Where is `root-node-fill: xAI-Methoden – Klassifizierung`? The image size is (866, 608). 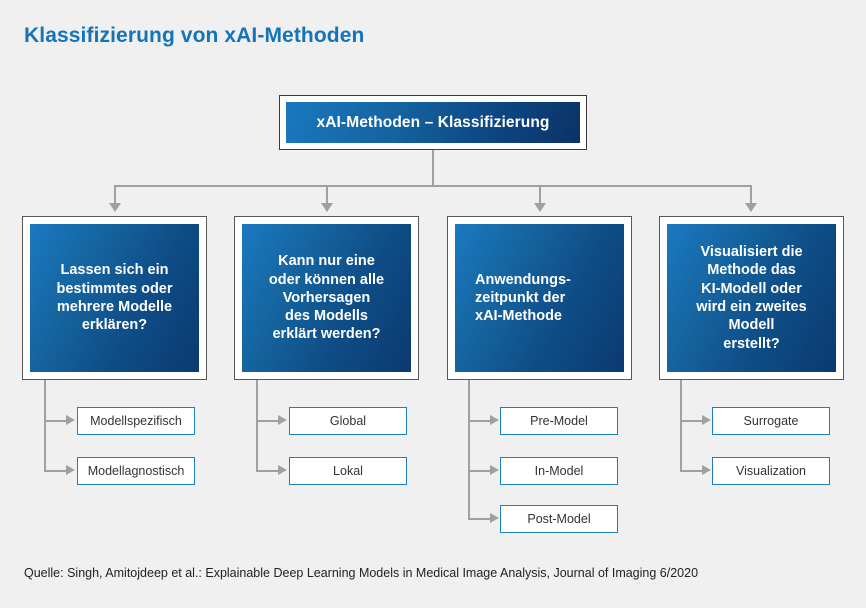 root-node-fill: xAI-Methoden – Klassifizierung is located at coordinates (433, 122).